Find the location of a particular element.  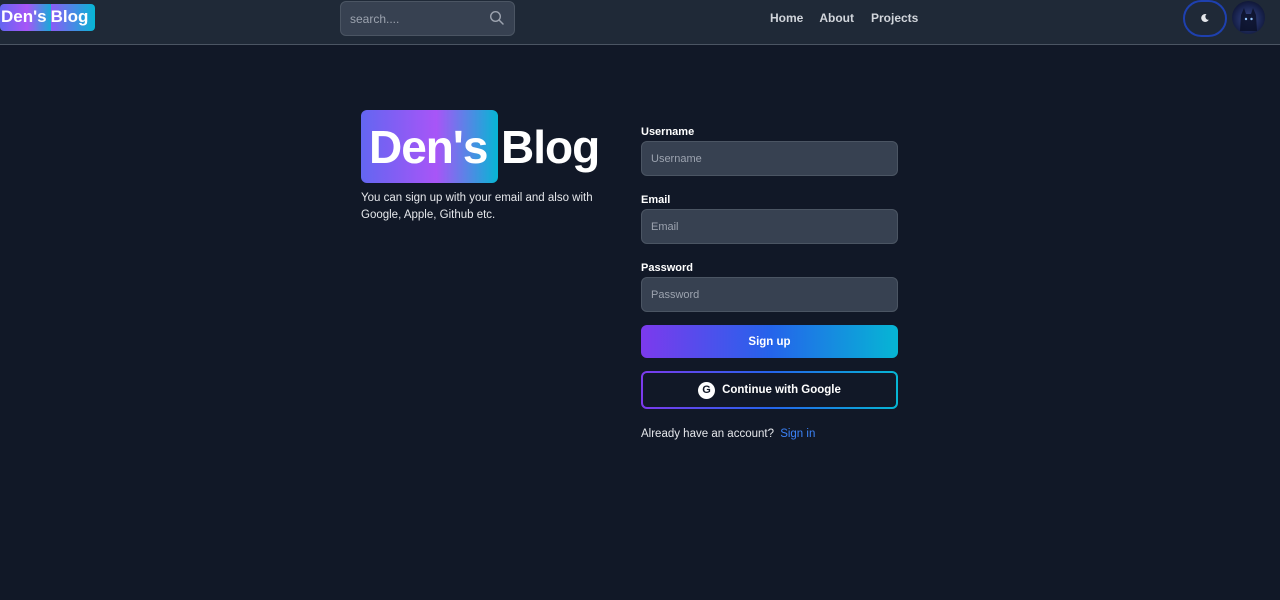

theme-toggle-button is located at coordinates (1205, 18).